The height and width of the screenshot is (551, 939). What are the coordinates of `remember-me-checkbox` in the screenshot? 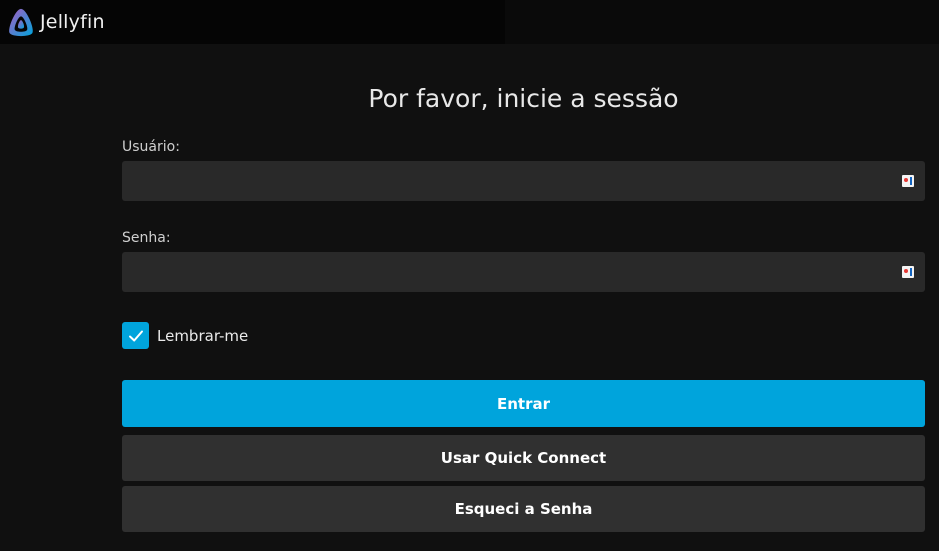 It's located at (135, 335).